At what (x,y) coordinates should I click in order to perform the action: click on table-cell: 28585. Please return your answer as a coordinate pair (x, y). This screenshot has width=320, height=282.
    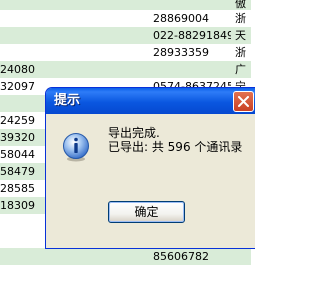
    Looking at the image, I should click on (17, 188).